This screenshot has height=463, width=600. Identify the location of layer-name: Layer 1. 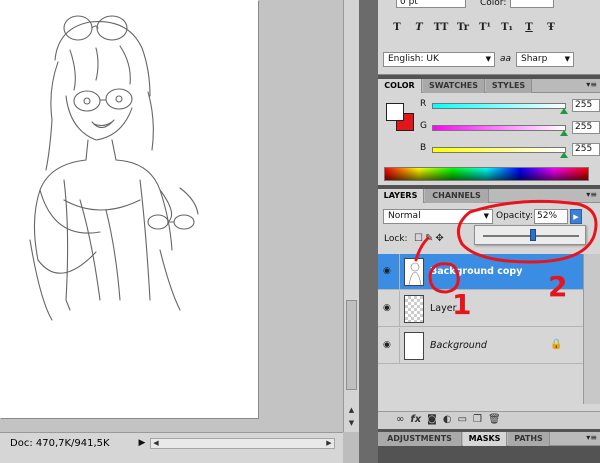
(448, 308).